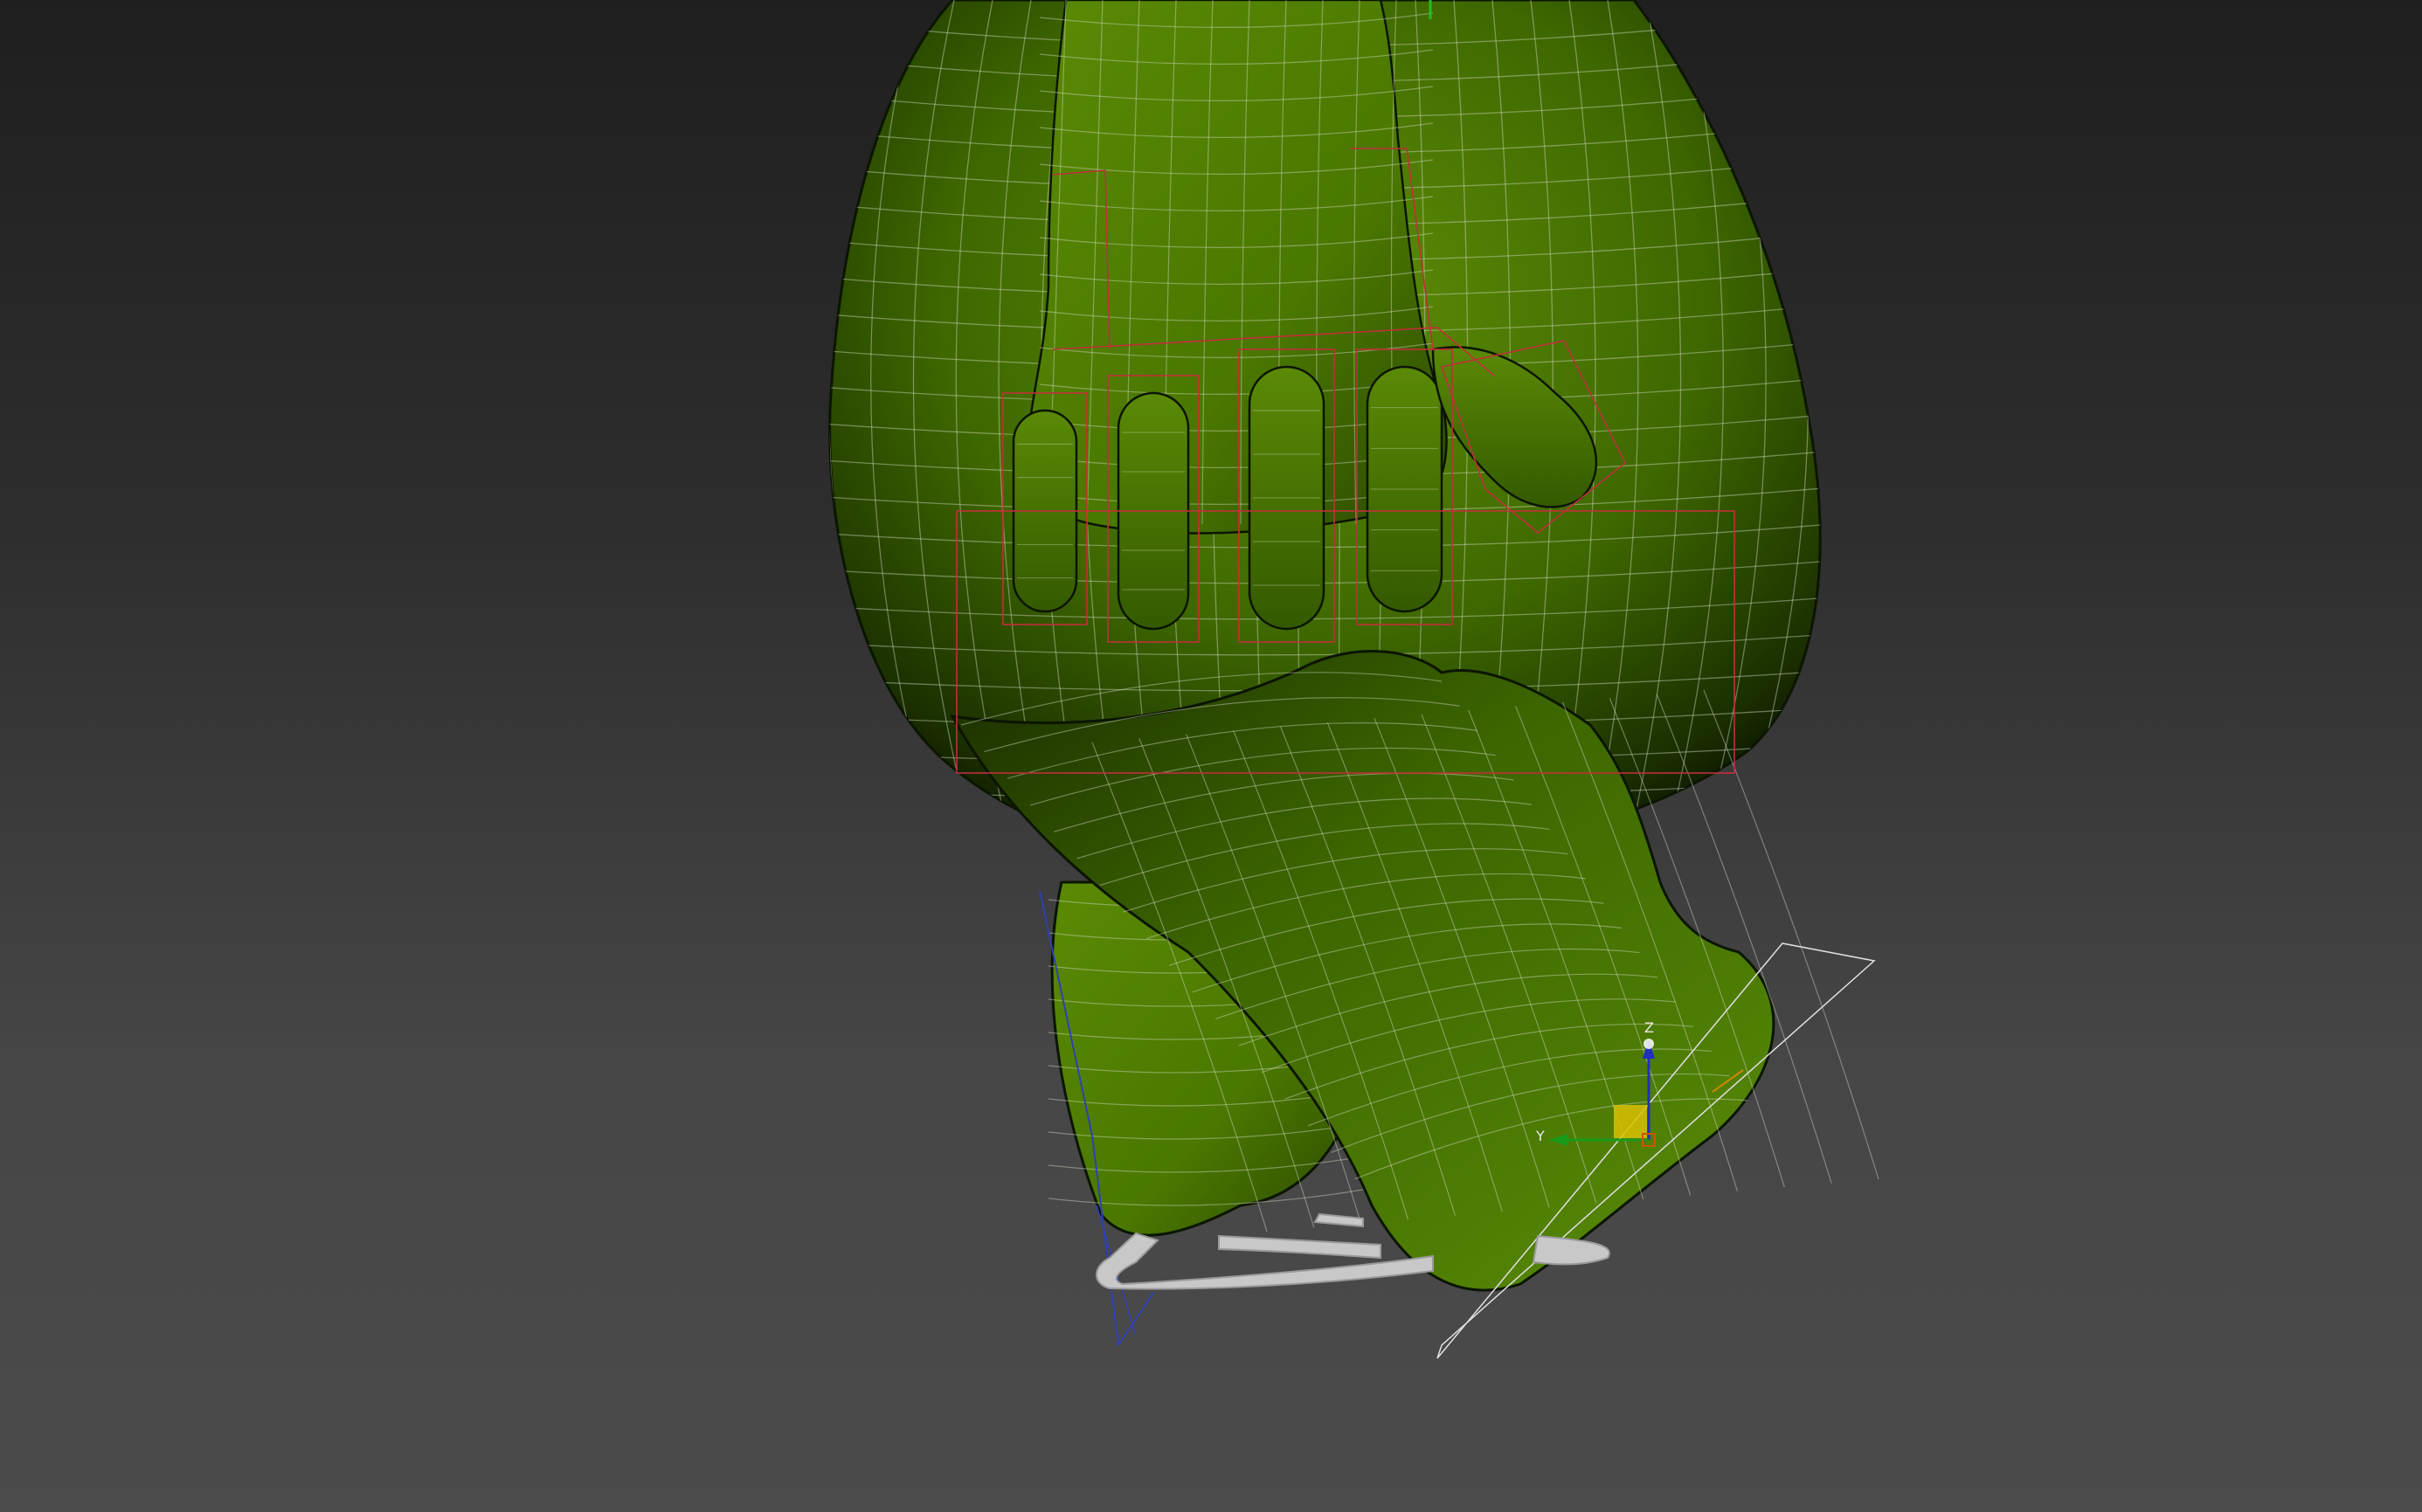  What do you see at coordinates (1540, 1136) in the screenshot?
I see `gizmo-y-label: Y` at bounding box center [1540, 1136].